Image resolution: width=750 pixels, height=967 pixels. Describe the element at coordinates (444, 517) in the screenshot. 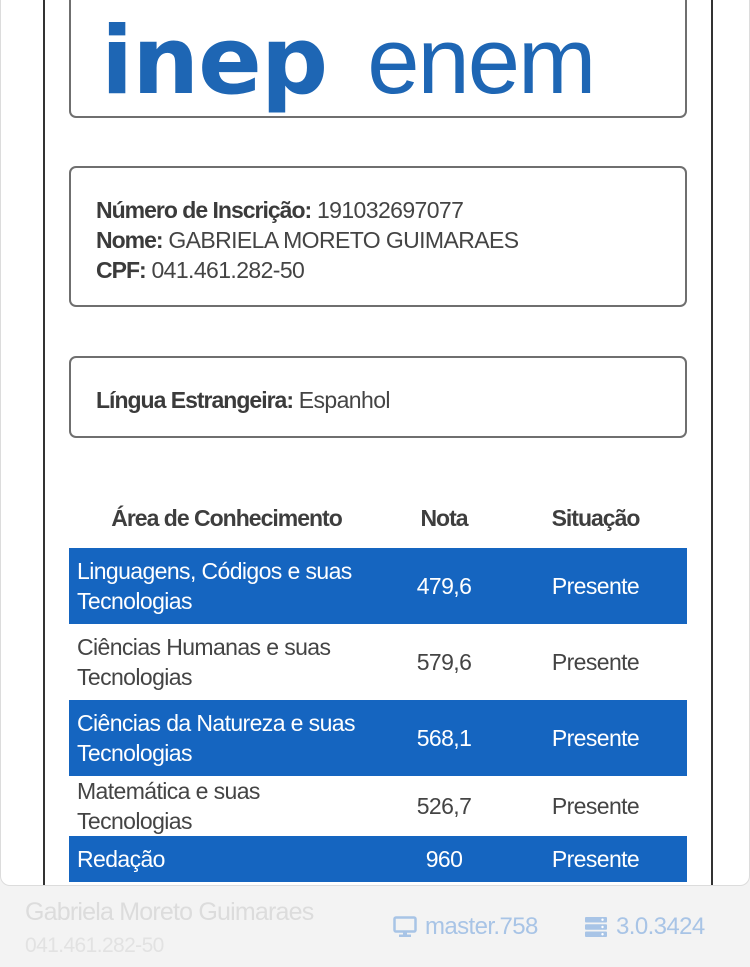

I see `nota-header: Nota` at that location.